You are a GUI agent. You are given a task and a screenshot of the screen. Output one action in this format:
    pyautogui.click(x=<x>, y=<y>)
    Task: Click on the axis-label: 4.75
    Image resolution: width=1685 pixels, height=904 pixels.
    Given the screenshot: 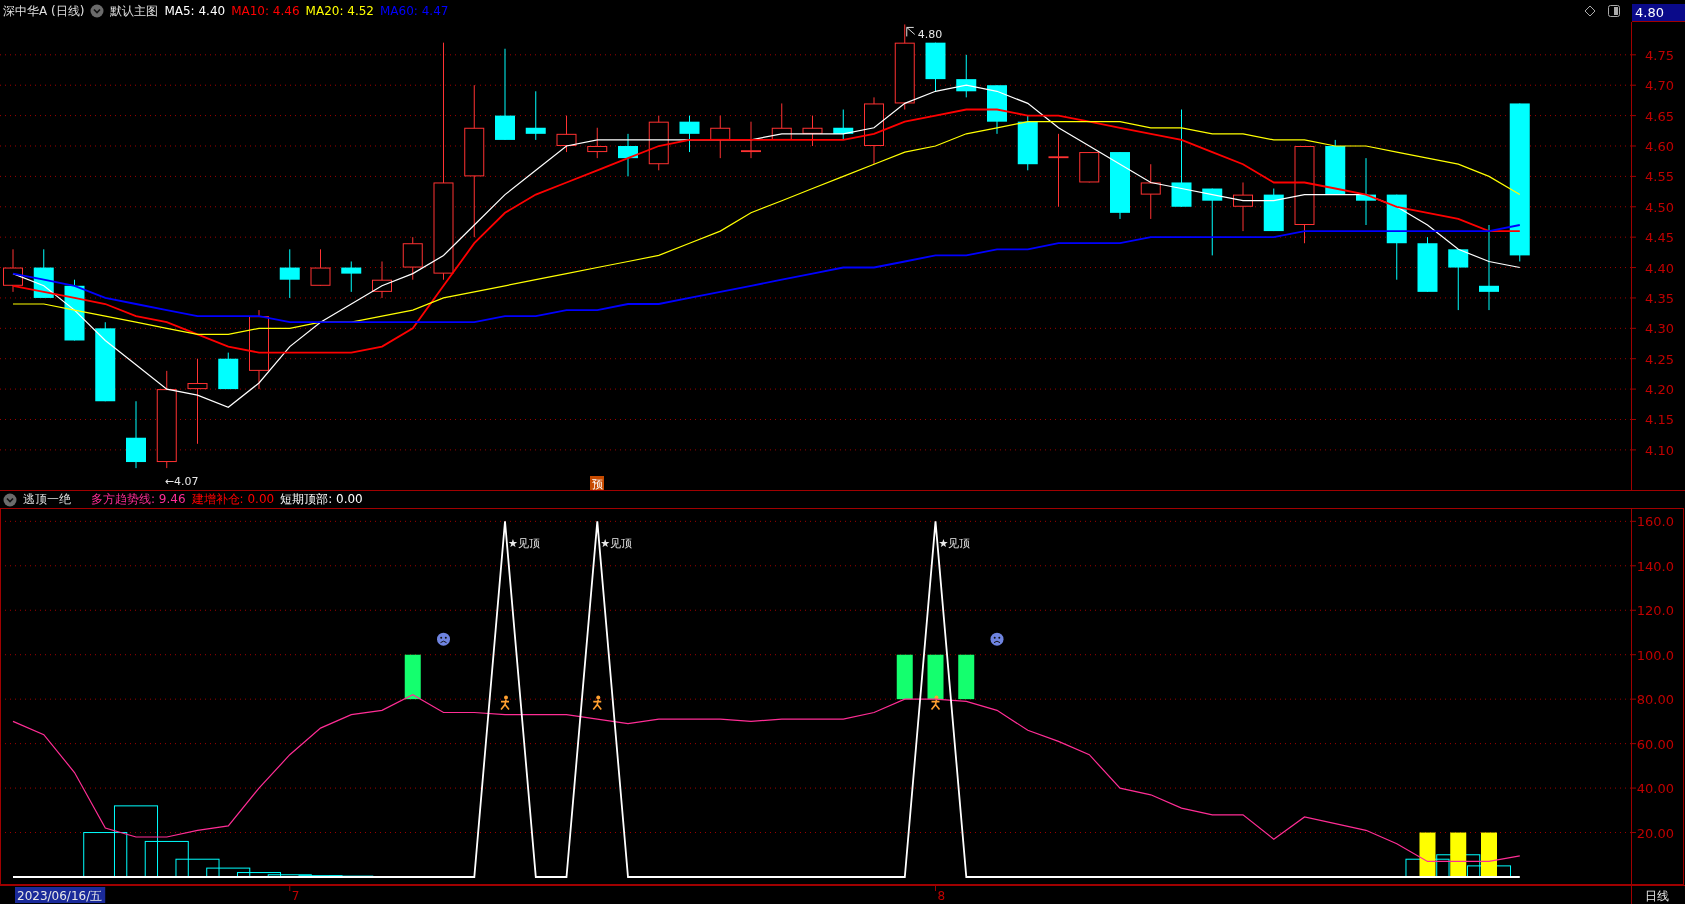 What is the action you would take?
    pyautogui.click(x=1659, y=55)
    